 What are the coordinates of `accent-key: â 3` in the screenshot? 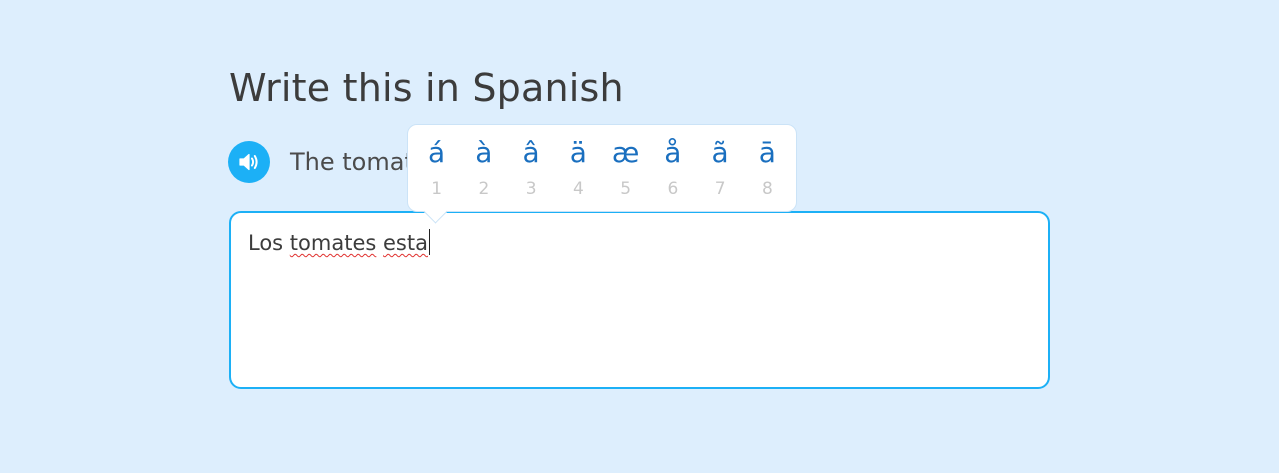 It's located at (531, 168).